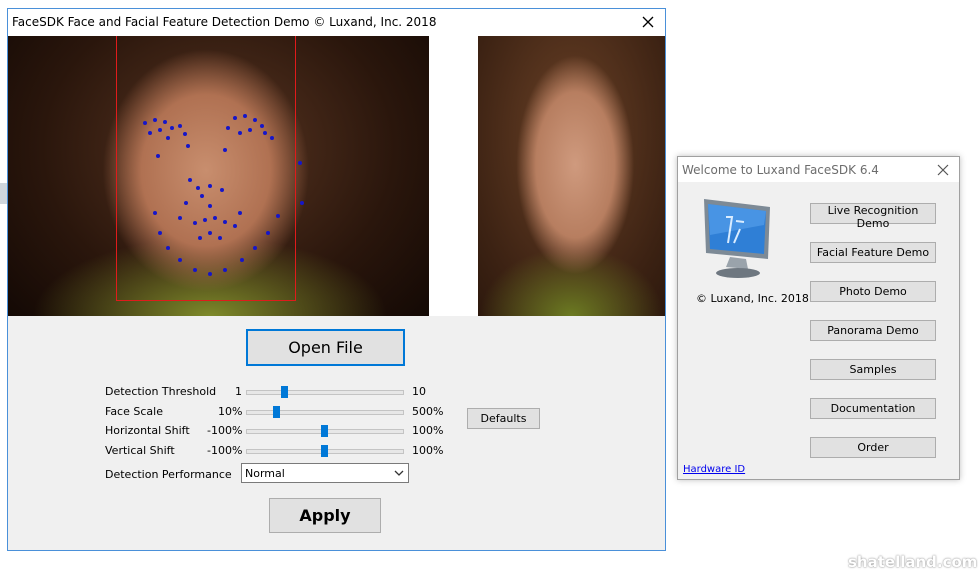 The width and height of the screenshot is (979, 575). I want to click on open-file-button: Open File, so click(325, 347).